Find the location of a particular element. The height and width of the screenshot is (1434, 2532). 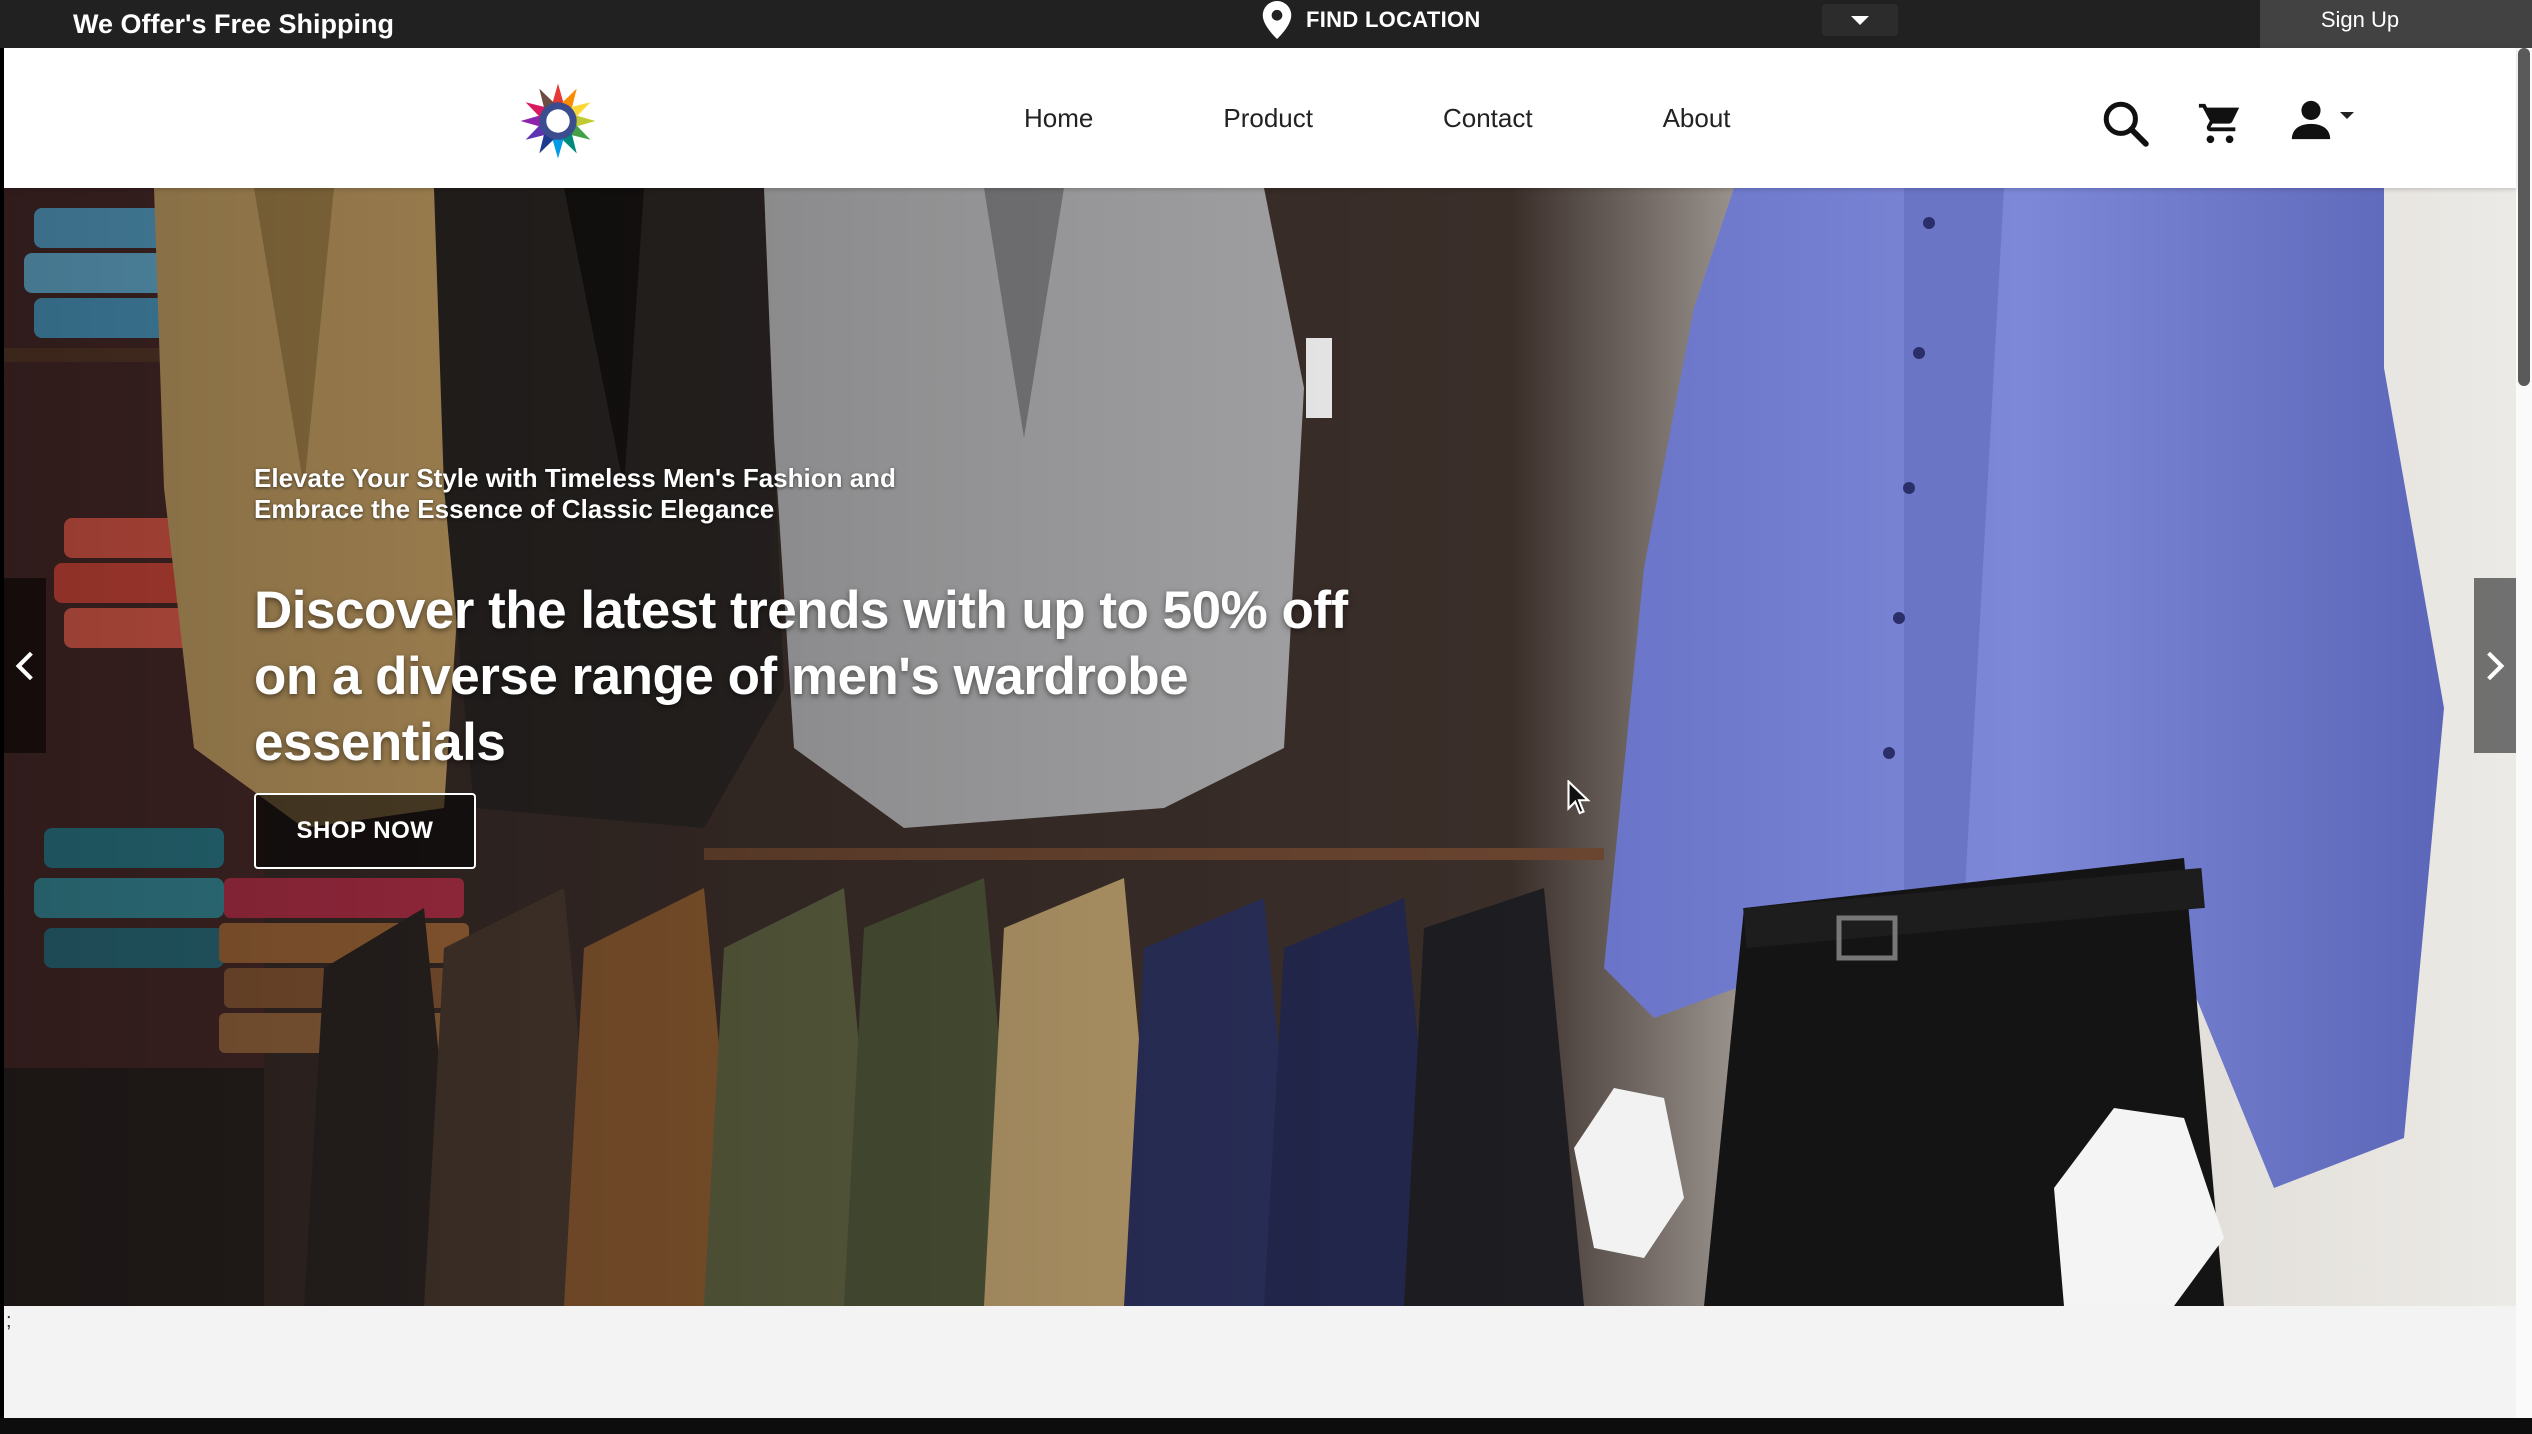

find-location-link: FIND LOCATION is located at coordinates (1371, 20).